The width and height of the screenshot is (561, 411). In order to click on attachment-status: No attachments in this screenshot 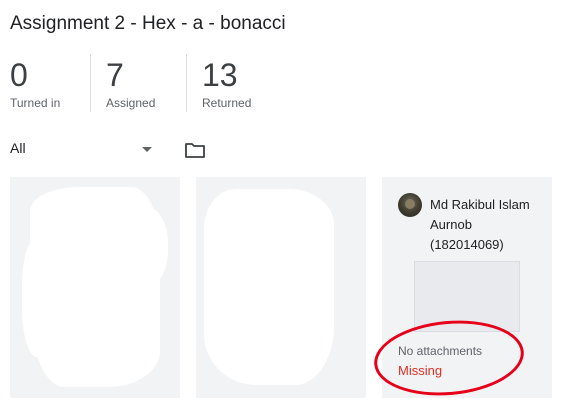, I will do `click(440, 351)`.